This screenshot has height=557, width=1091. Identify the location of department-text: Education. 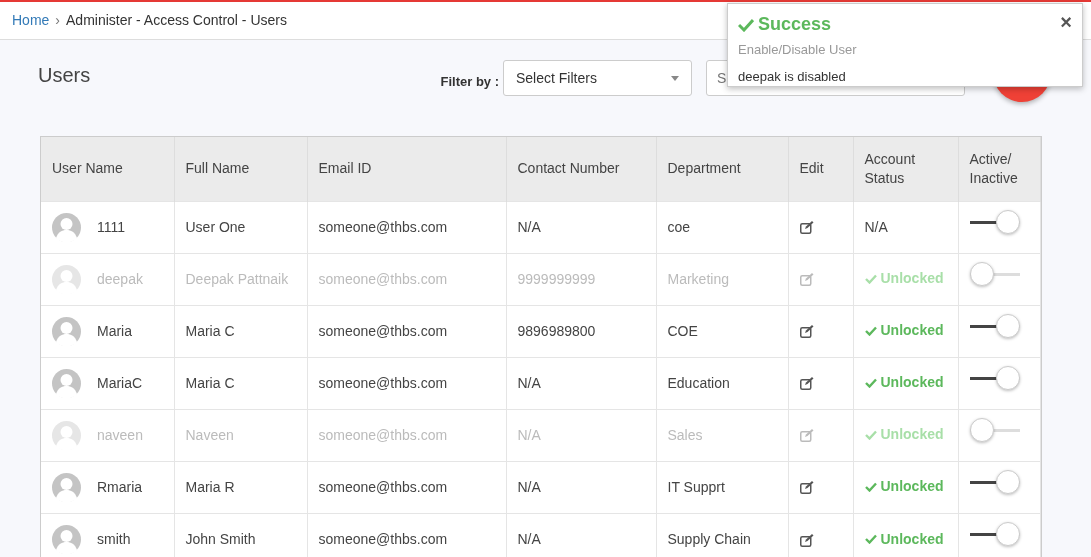
(698, 382).